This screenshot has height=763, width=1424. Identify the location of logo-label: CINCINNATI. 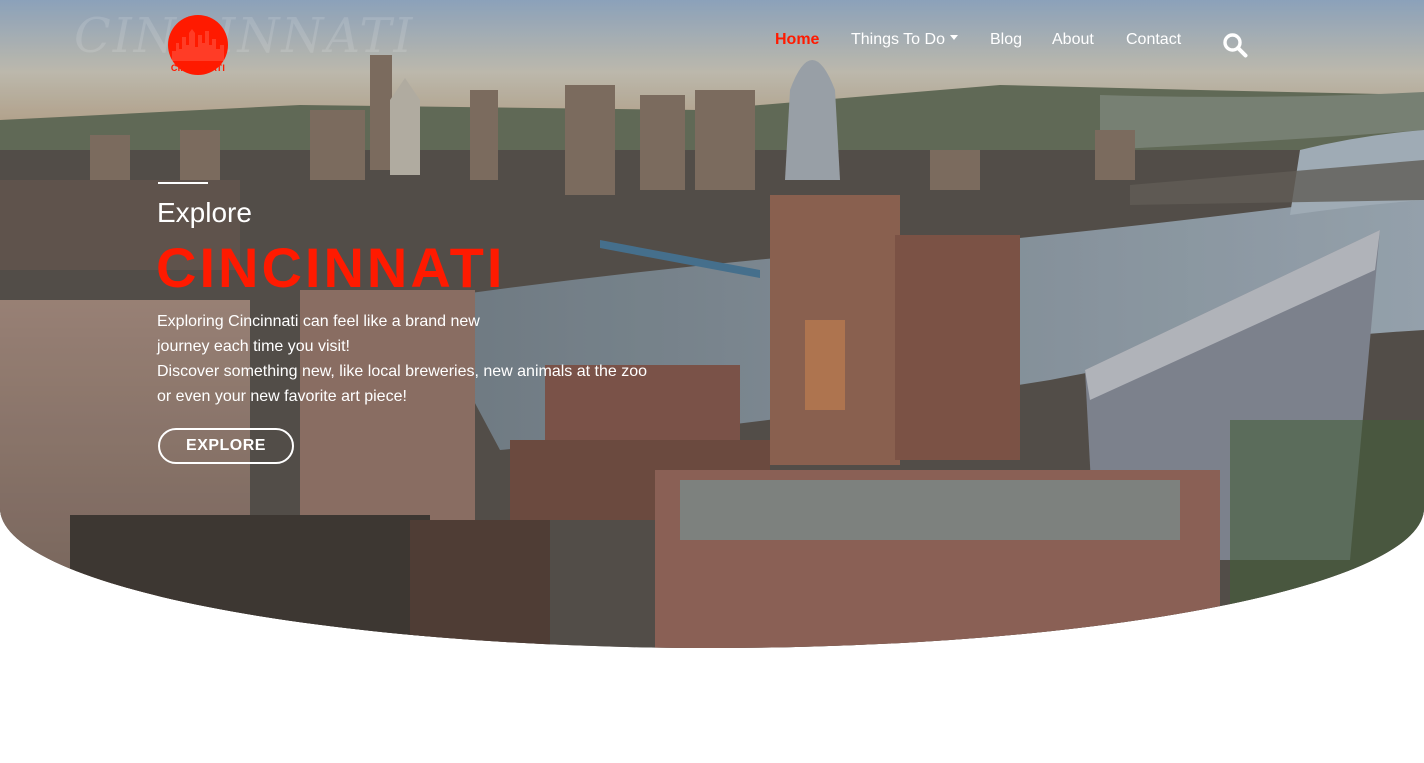
(198, 68).